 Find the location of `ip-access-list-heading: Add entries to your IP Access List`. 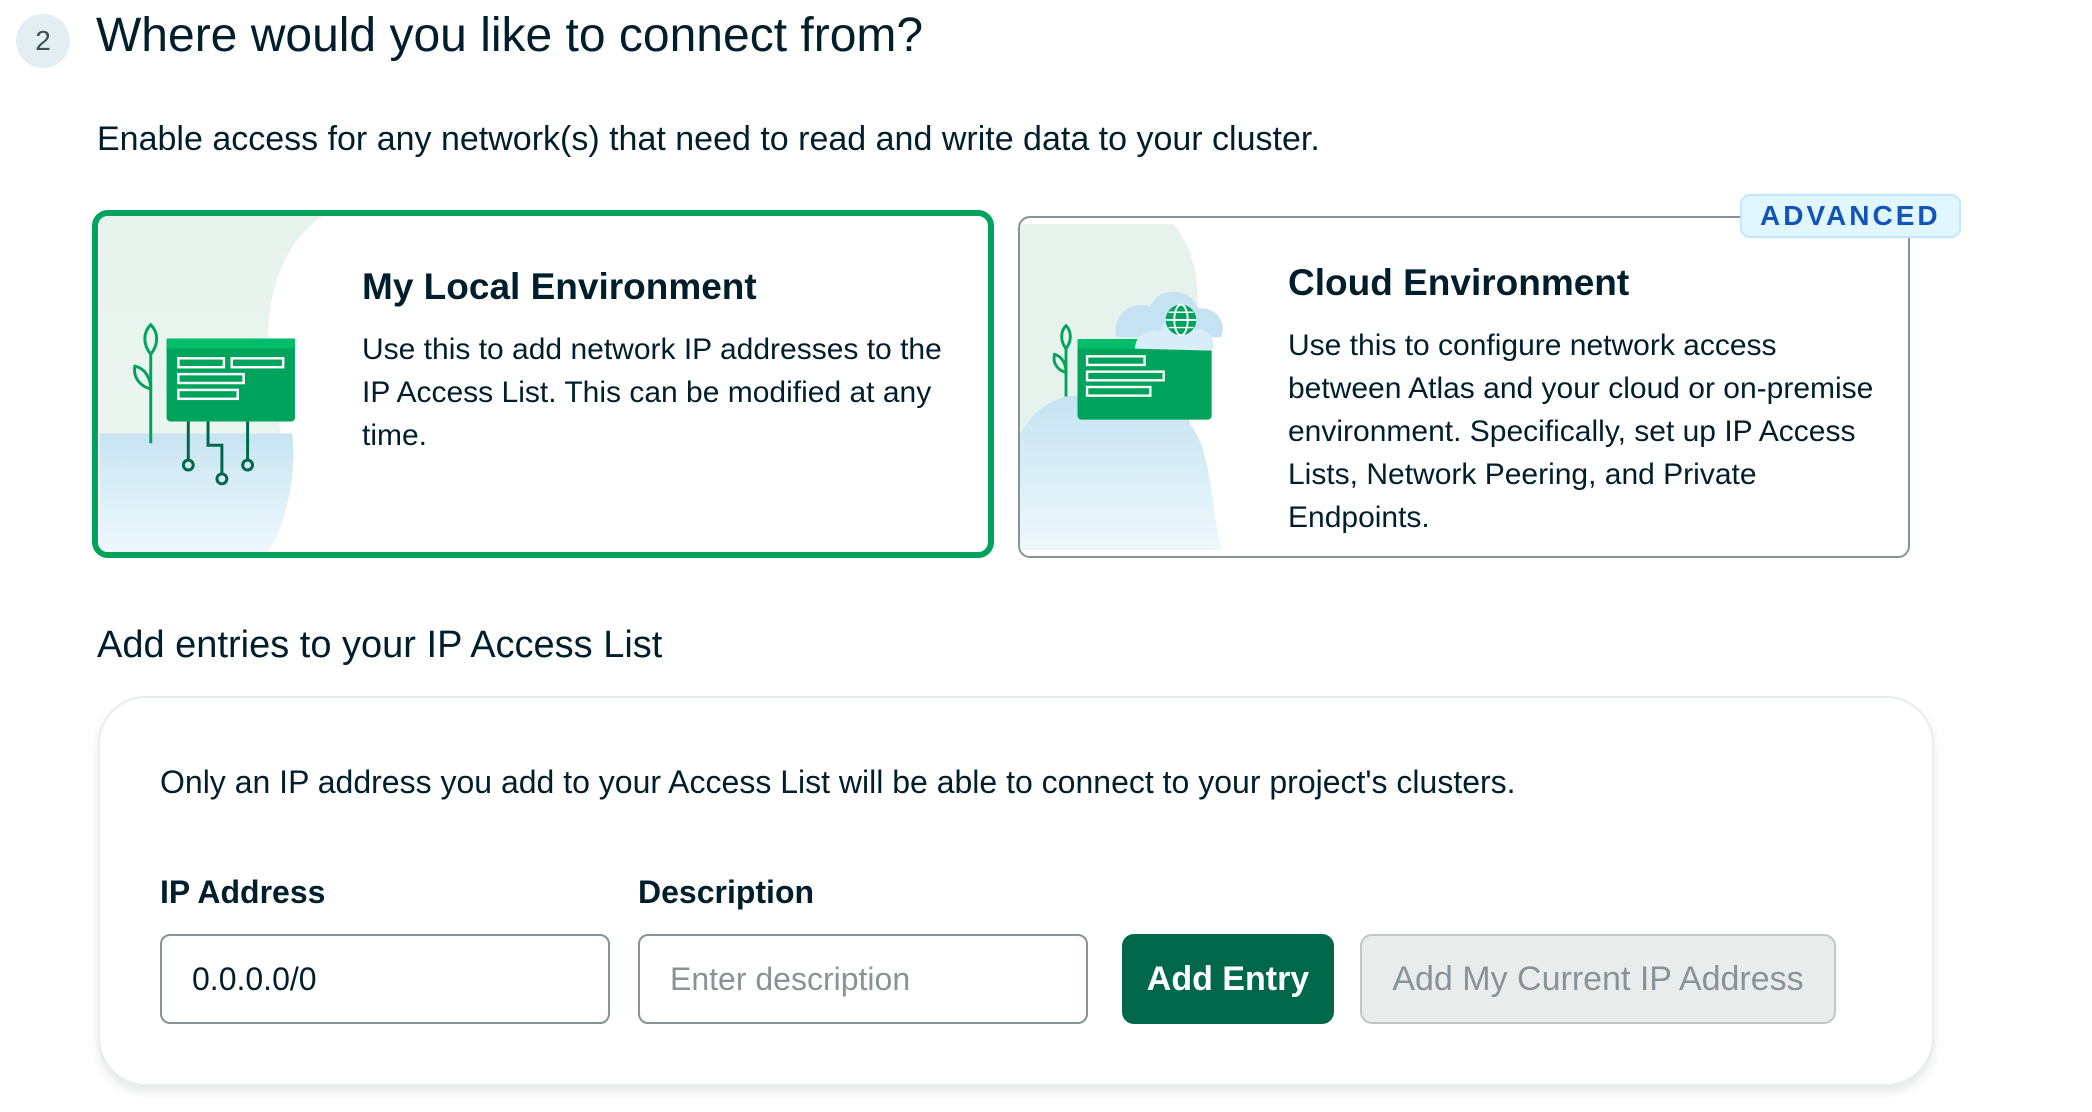

ip-access-list-heading: Add entries to your IP Access List is located at coordinates (380, 645).